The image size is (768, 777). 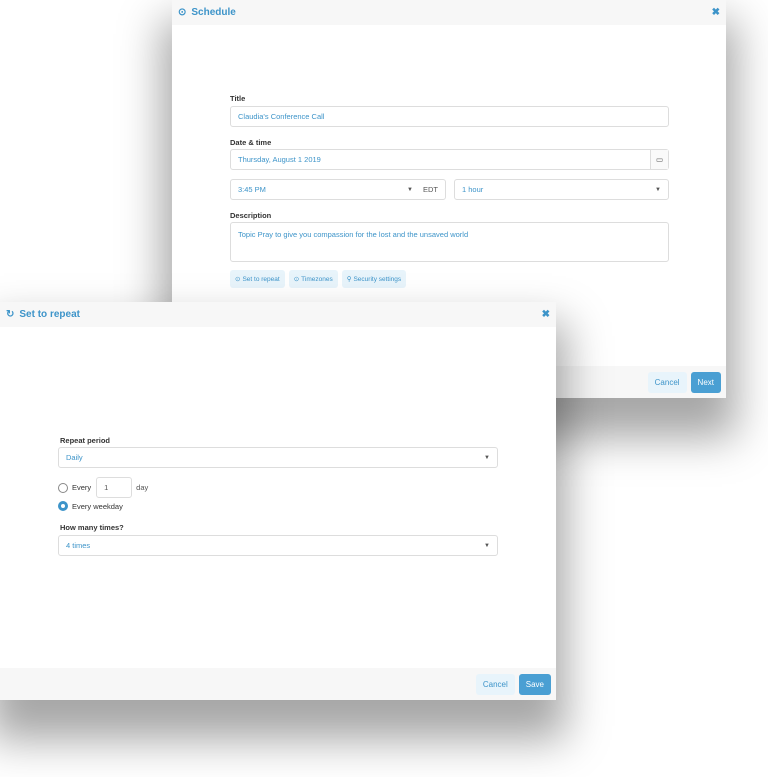 I want to click on next-button: Next, so click(x=705, y=382).